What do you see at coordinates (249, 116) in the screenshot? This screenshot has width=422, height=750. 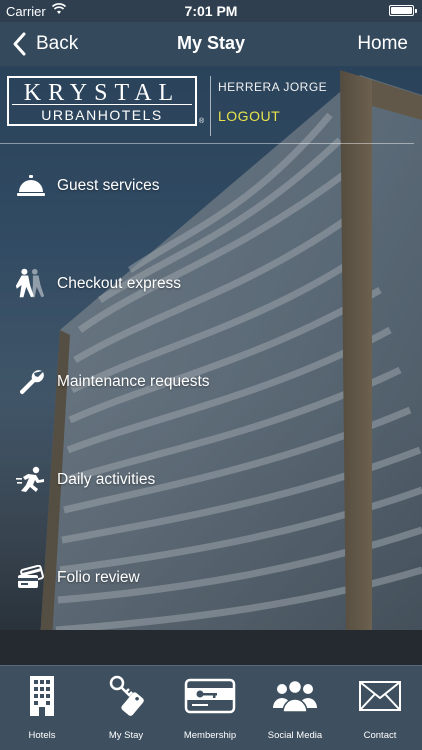 I see `logout-button: LOGOUT` at bounding box center [249, 116].